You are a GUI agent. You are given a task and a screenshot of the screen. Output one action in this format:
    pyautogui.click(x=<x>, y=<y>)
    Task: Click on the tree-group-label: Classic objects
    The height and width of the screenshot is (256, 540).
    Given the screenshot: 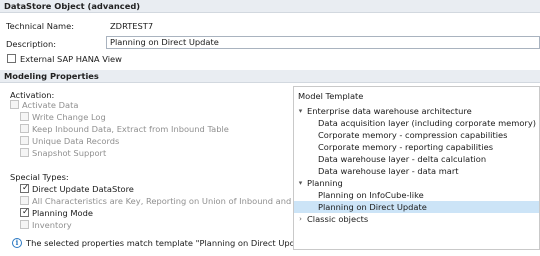 What is the action you would take?
    pyautogui.click(x=338, y=219)
    